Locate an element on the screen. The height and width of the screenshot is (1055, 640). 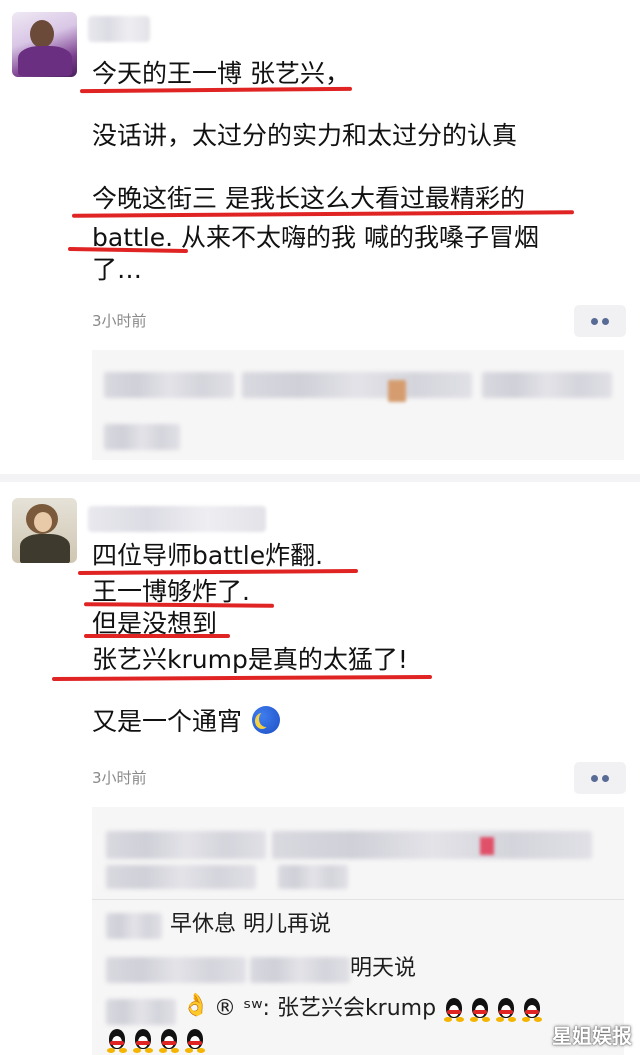
comment-text-1: 早休息 明儿再说 is located at coordinates (250, 924).